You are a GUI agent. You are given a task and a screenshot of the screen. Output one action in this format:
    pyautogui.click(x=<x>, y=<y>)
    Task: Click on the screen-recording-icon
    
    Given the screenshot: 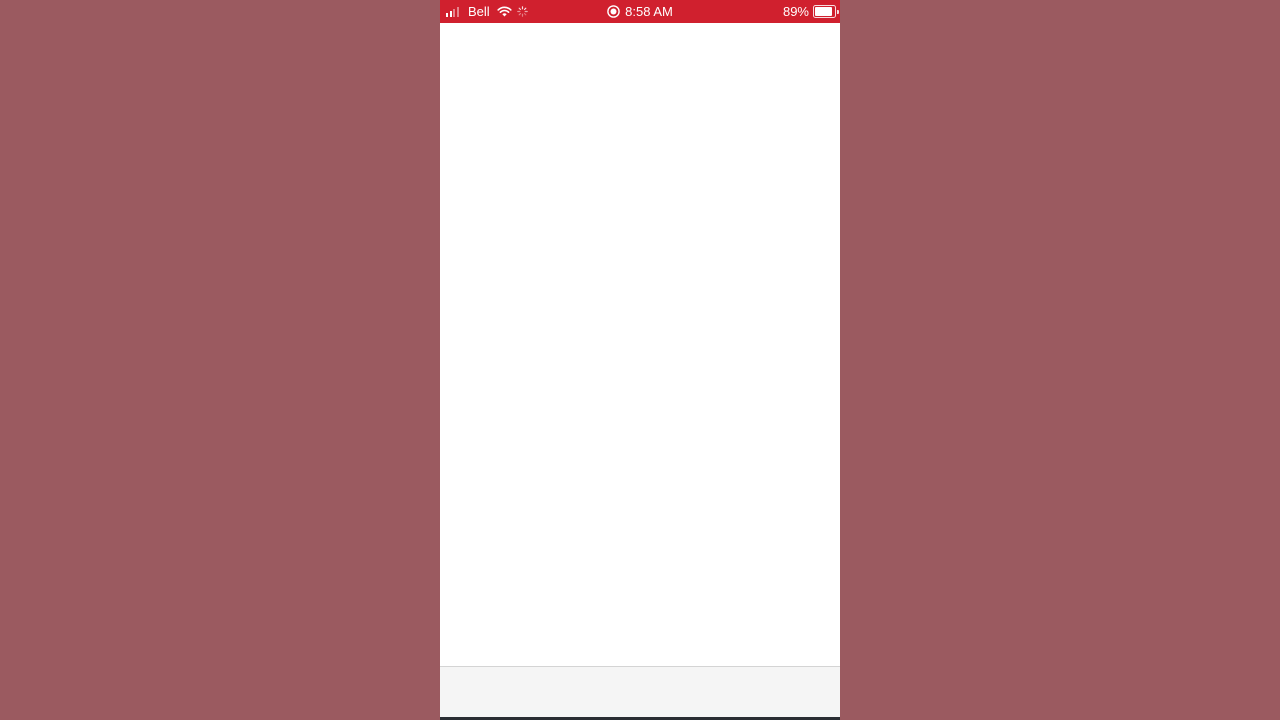 What is the action you would take?
    pyautogui.click(x=613, y=11)
    